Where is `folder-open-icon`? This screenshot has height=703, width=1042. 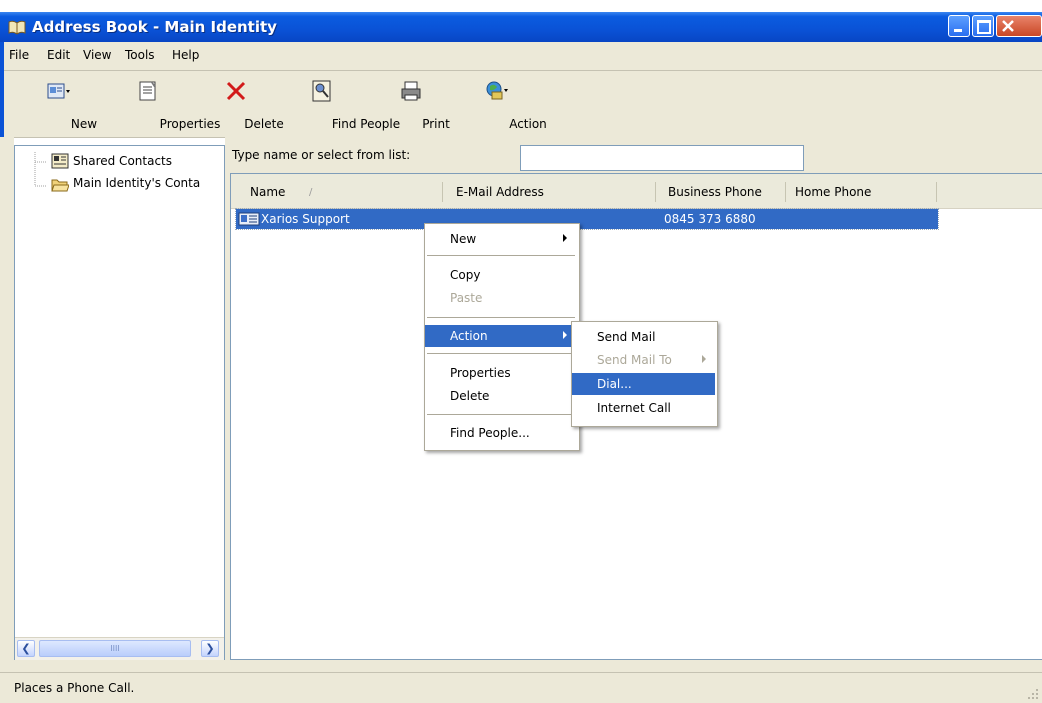
folder-open-icon is located at coordinates (60, 185).